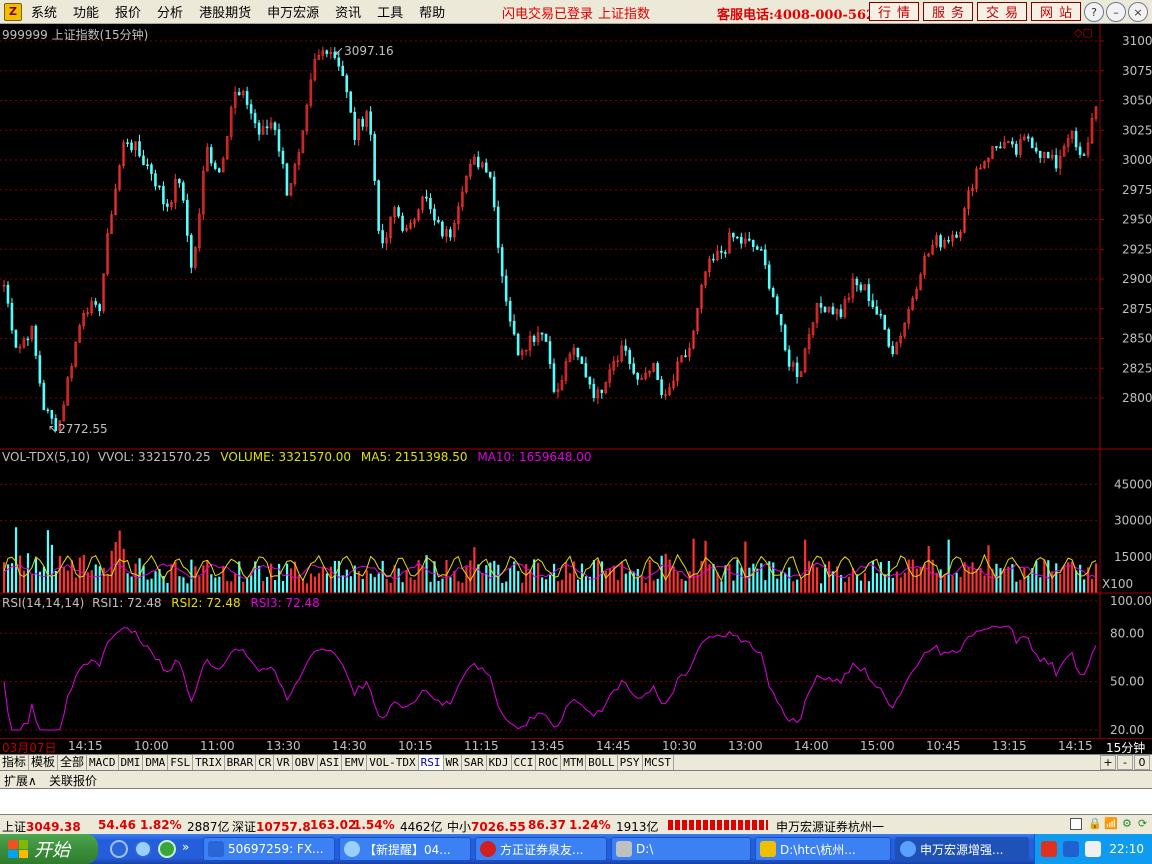  Describe the element at coordinates (1094, 12) in the screenshot. I see `help-icon: ?` at that location.